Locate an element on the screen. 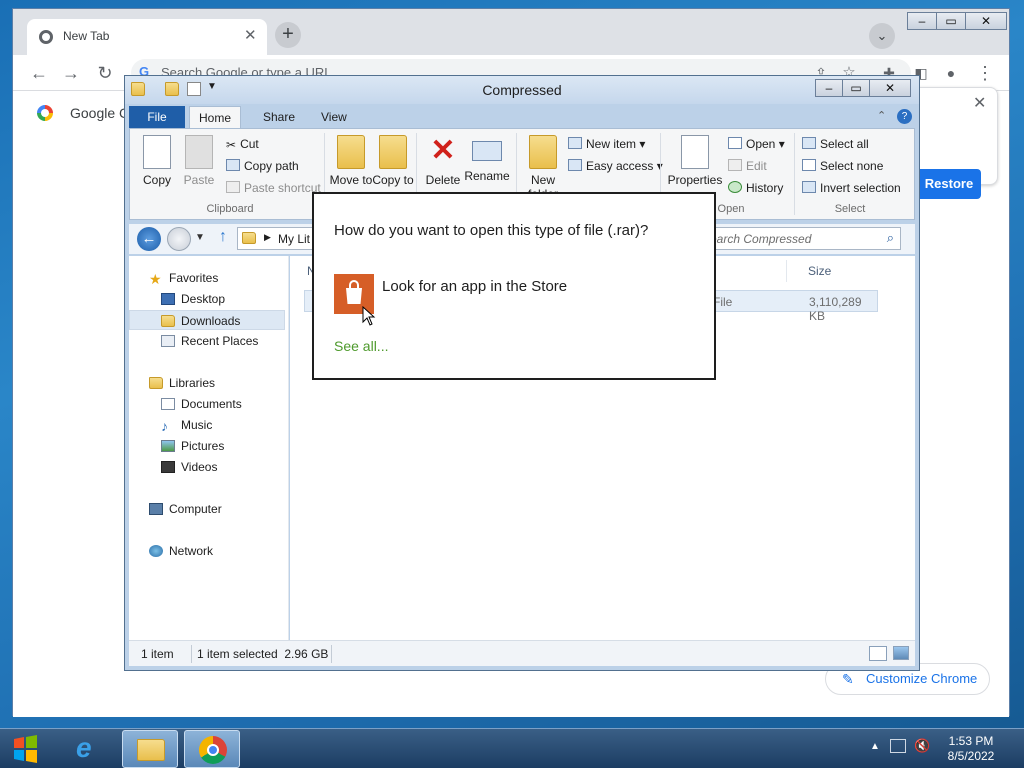 The image size is (1024, 768). column-divider is located at coordinates (786, 271).